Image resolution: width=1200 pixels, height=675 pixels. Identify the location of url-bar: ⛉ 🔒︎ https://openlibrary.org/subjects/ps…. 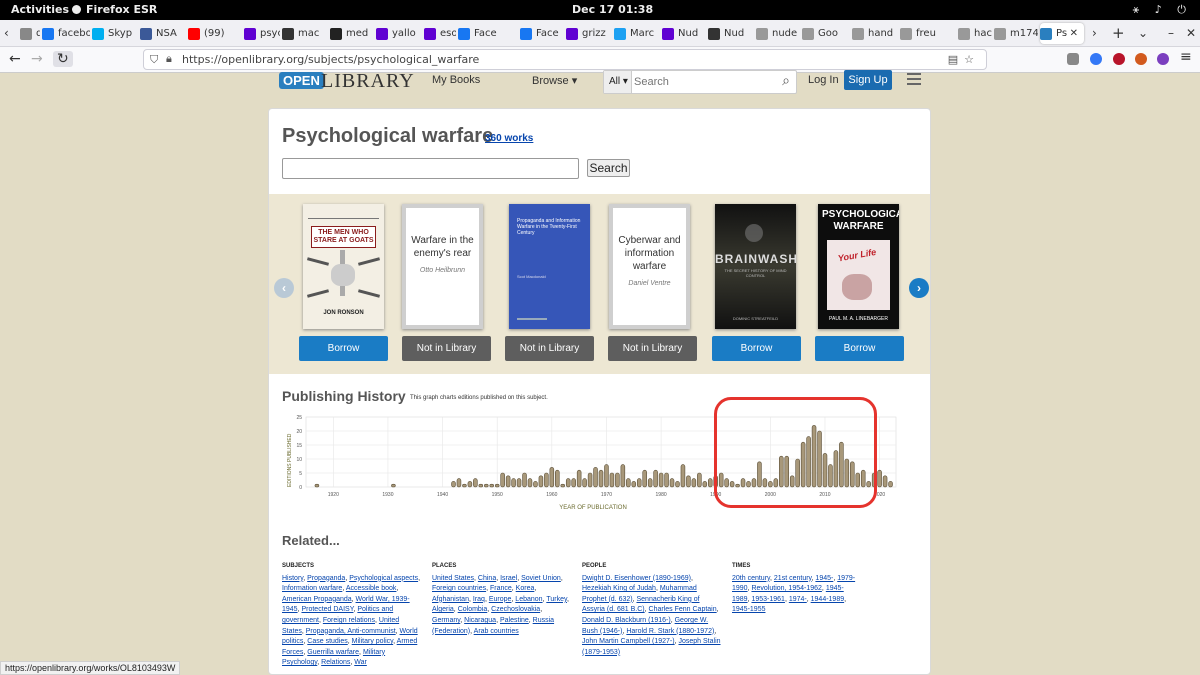
(565, 59).